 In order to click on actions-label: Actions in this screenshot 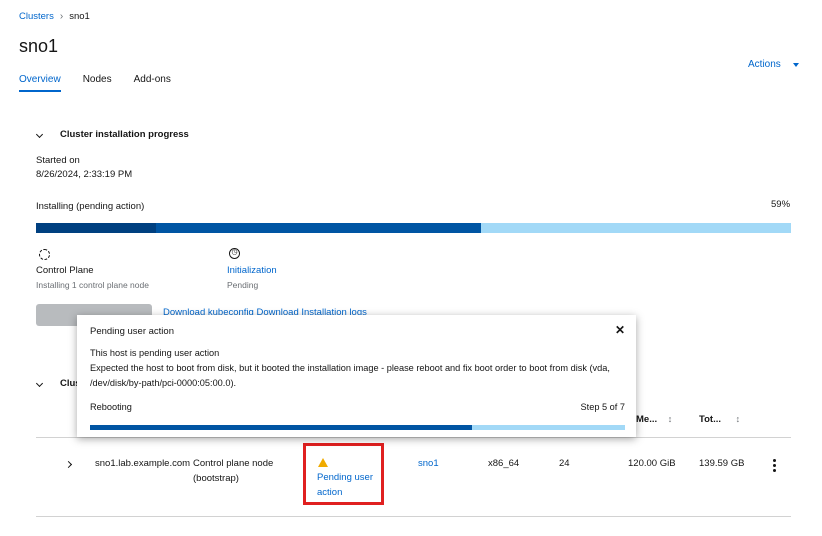, I will do `click(764, 64)`.